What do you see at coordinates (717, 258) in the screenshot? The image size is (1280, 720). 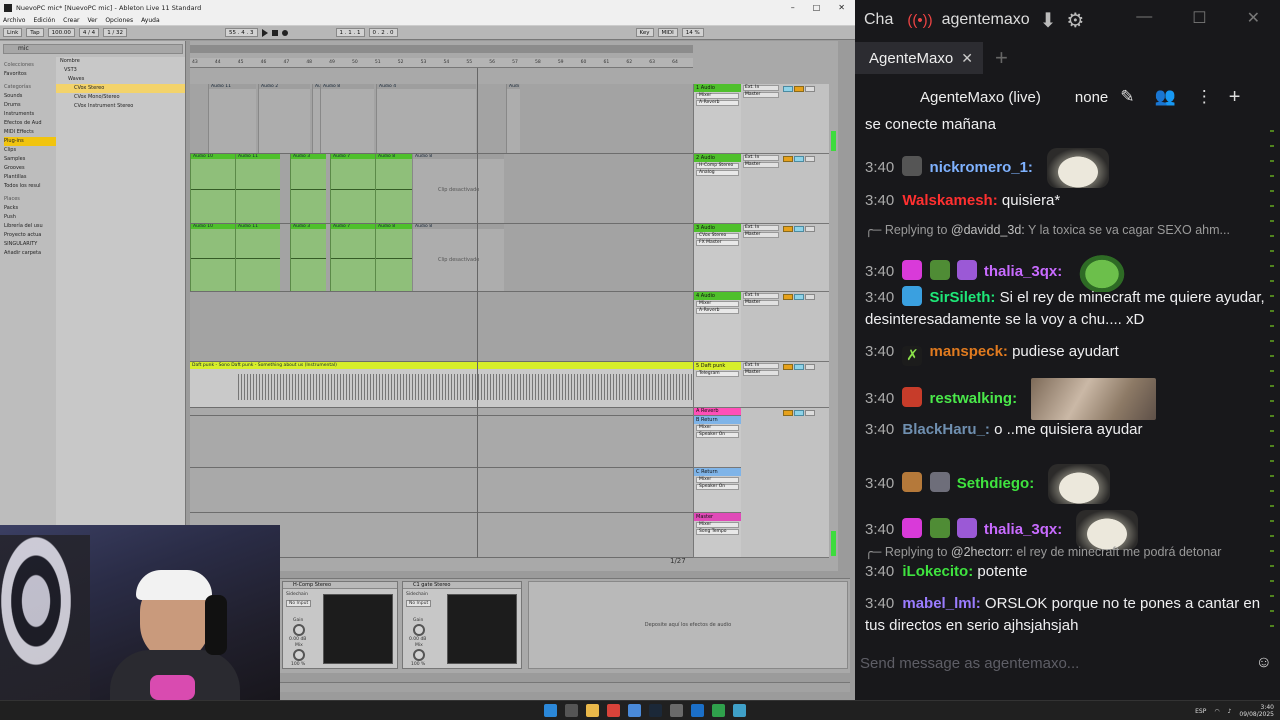 I see `track-header-3: 3 Audio CVox Stereo FX Master` at bounding box center [717, 258].